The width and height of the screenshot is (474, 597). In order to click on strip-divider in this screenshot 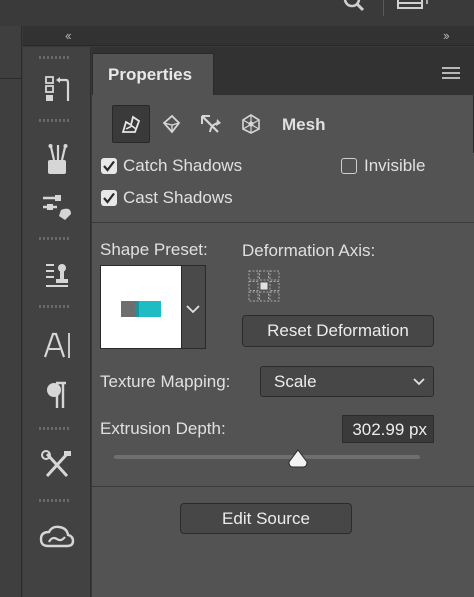, I will do `click(11, 78)`.